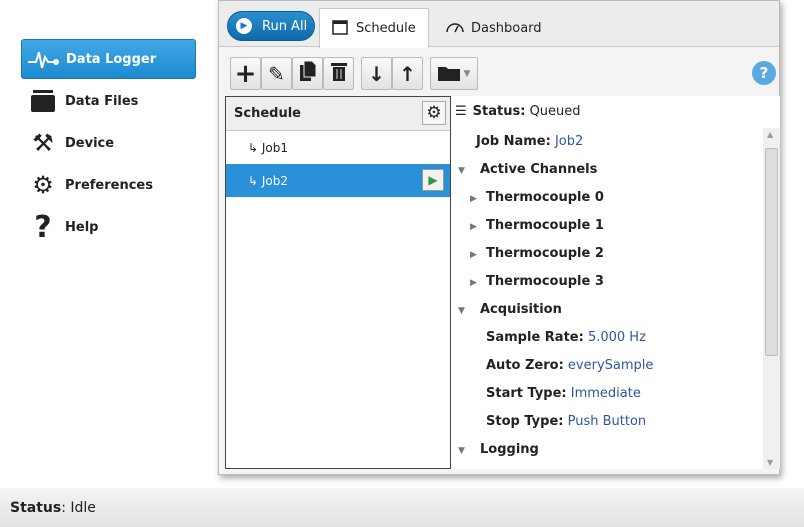 This screenshot has width=804, height=527. Describe the element at coordinates (545, 197) in the screenshot. I see `node-label: Thermocouple 0` at that location.